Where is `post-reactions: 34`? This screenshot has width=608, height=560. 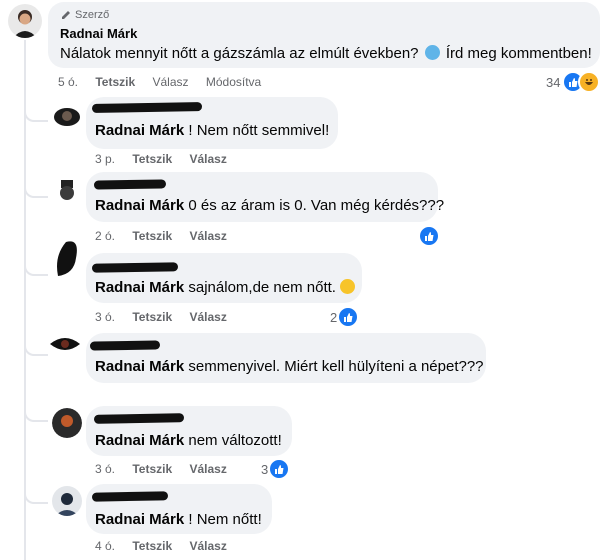 post-reactions: 34 is located at coordinates (573, 82).